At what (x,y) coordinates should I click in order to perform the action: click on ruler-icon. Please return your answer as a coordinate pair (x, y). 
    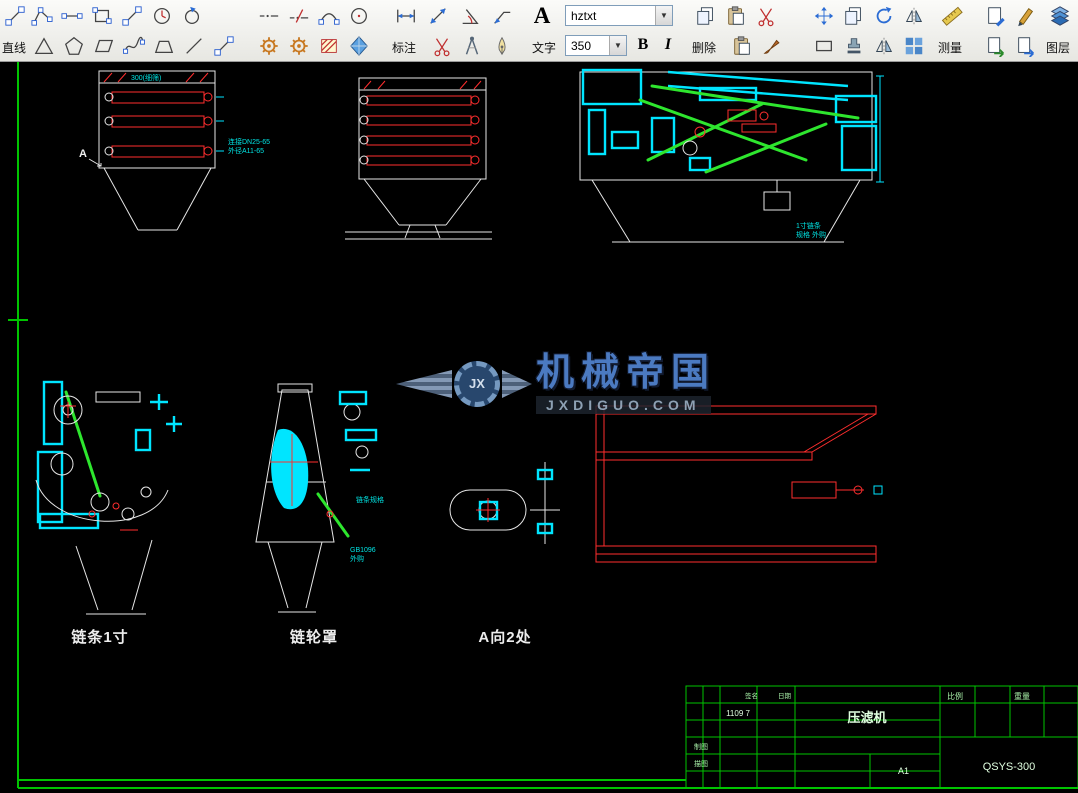
    Looking at the image, I should click on (951, 15).